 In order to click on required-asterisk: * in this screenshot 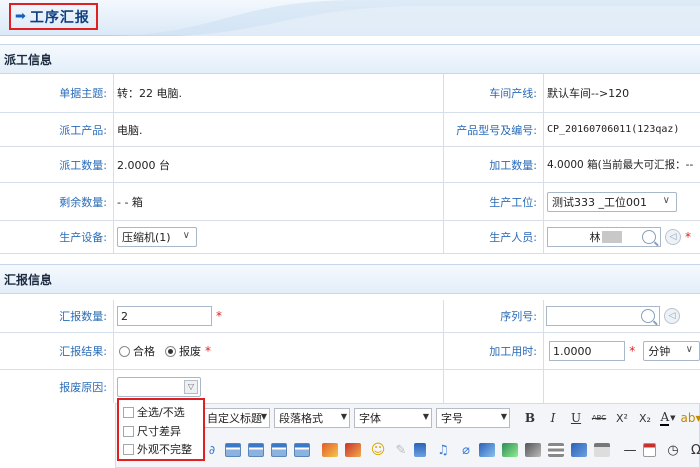, I will do `click(632, 351)`.